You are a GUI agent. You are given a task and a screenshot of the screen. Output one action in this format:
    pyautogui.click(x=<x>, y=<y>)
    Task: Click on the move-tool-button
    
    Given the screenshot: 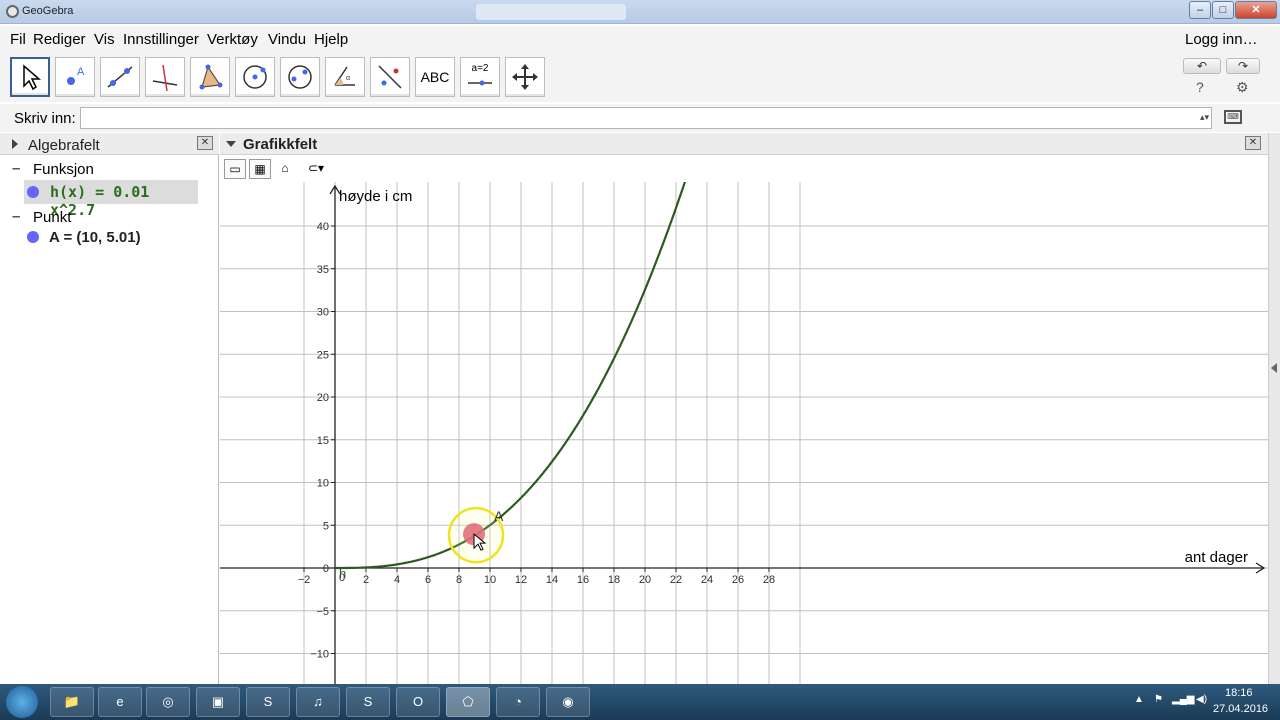 What is the action you would take?
    pyautogui.click(x=30, y=77)
    